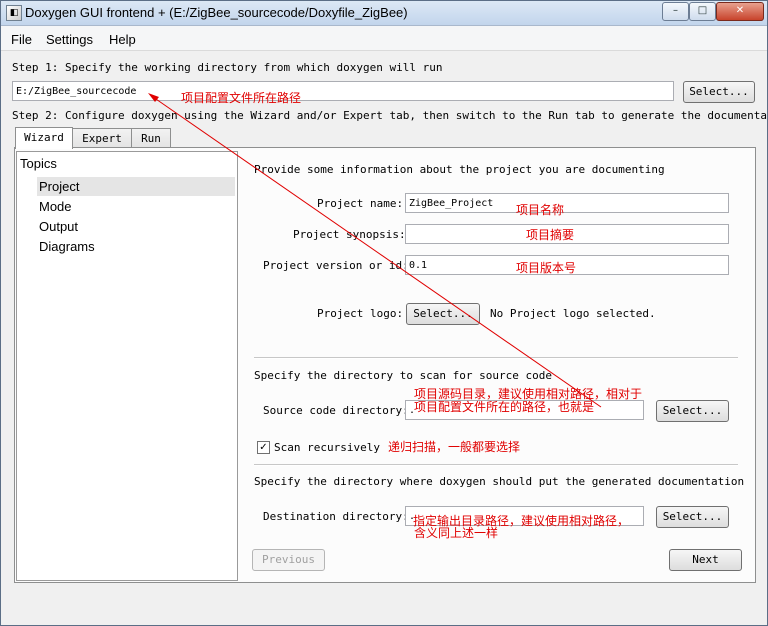 The width and height of the screenshot is (768, 626). I want to click on tab-wizard: Wizard, so click(44, 138).